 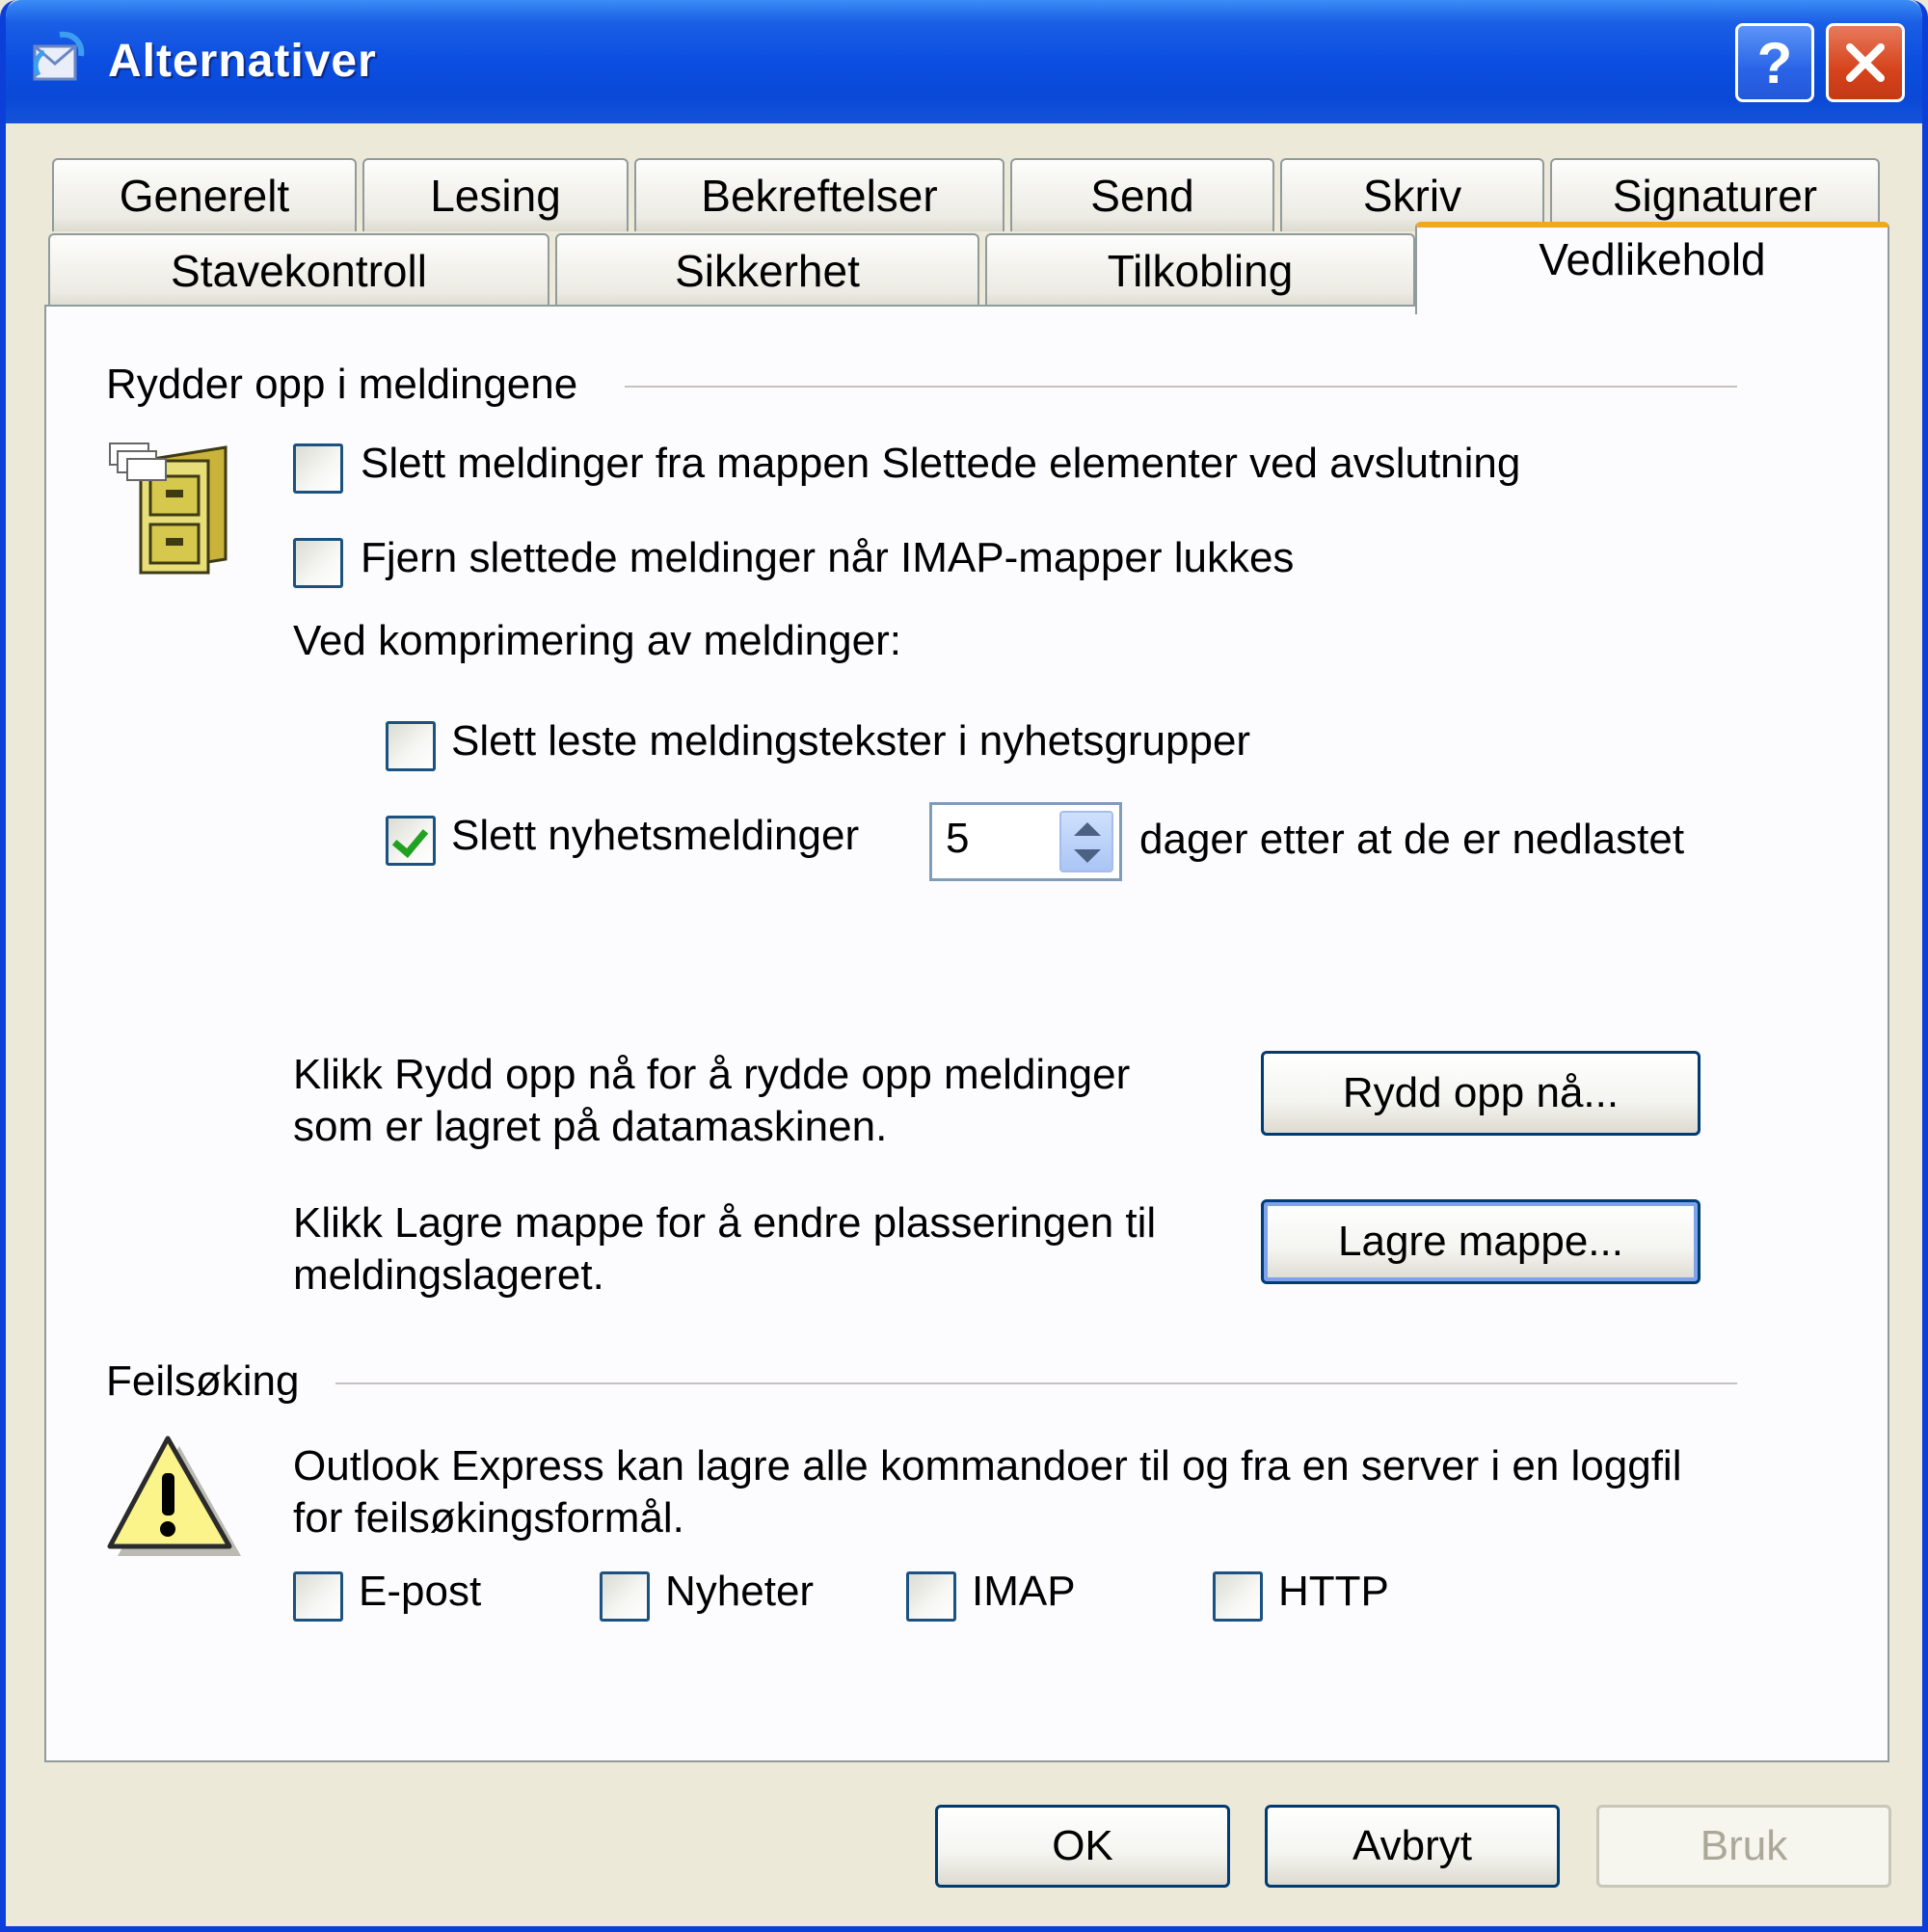 What do you see at coordinates (931, 1597) in the screenshot?
I see `log-imap-checkbox` at bounding box center [931, 1597].